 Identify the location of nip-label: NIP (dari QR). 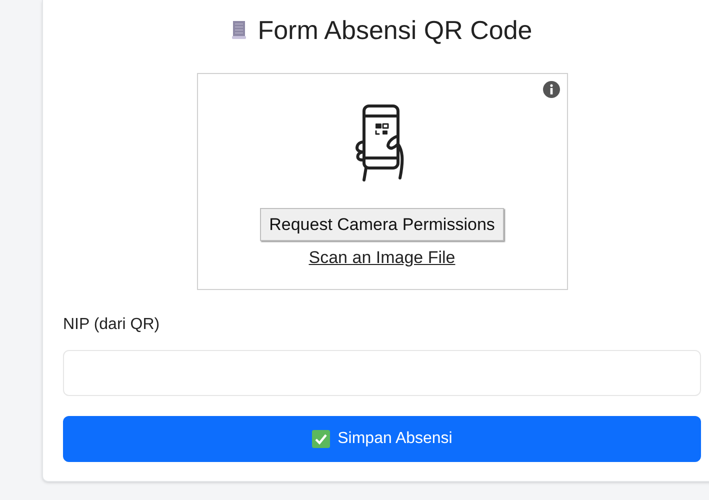
(112, 325).